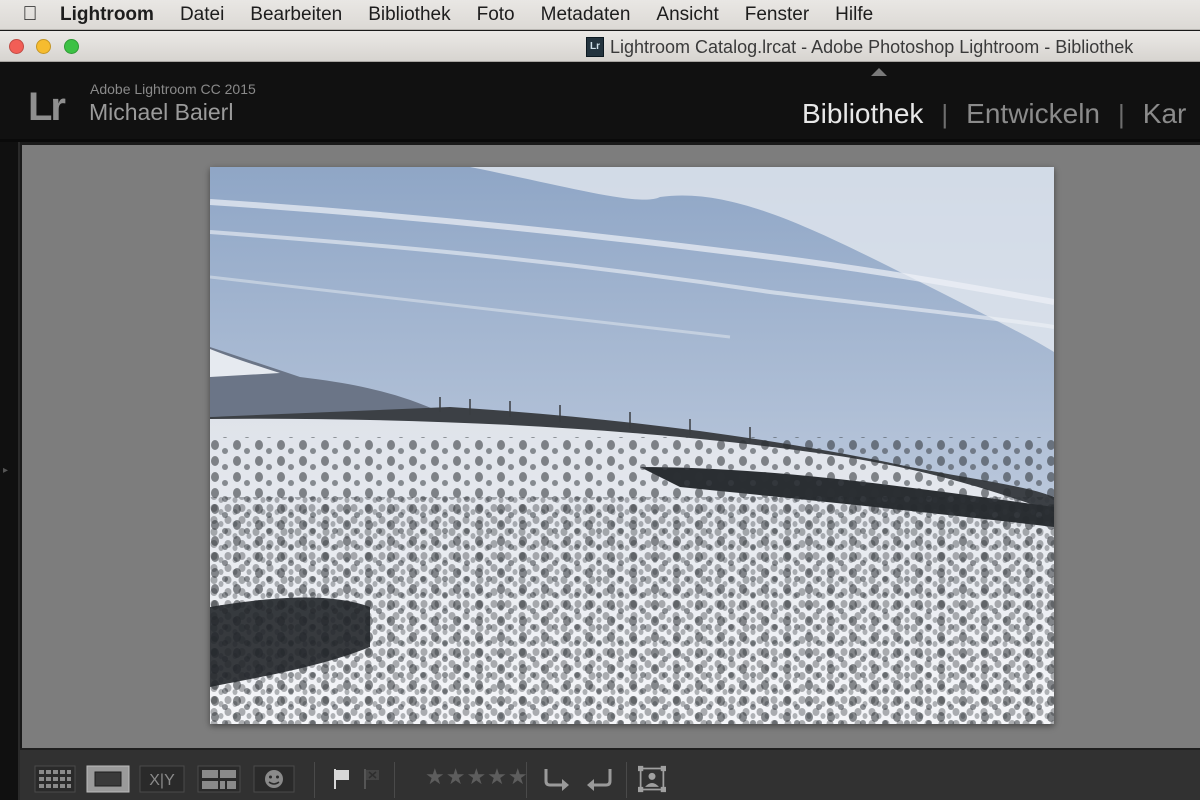 The width and height of the screenshot is (1200, 800). Describe the element at coordinates (652, 779) in the screenshot. I see `crop-overlay-icon` at that location.